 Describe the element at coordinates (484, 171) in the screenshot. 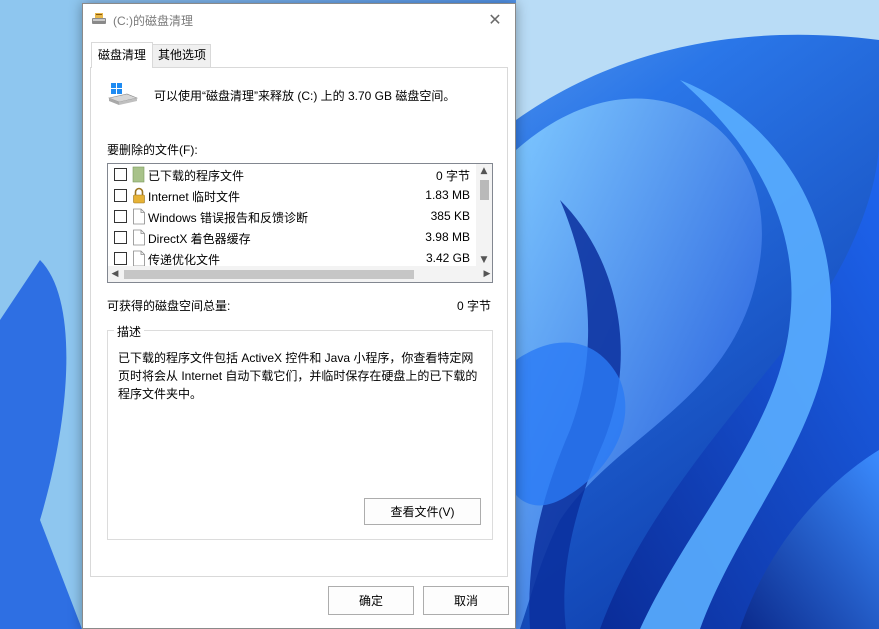

I see `scroll-up-icon: ▲` at that location.